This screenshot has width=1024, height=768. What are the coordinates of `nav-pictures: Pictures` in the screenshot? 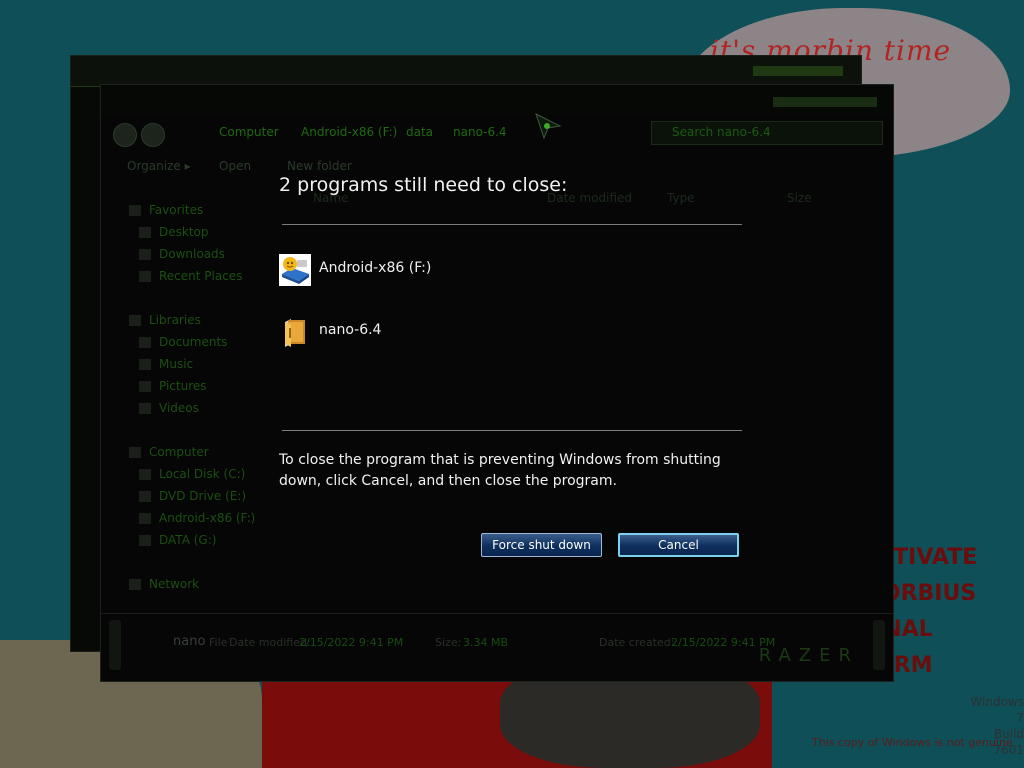 It's located at (173, 386).